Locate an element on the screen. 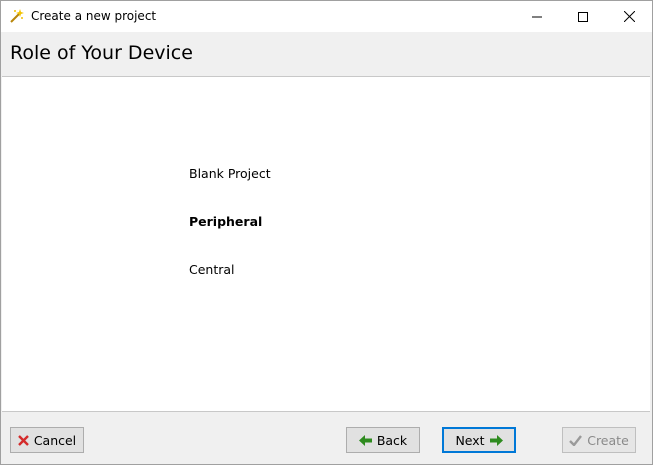 Image resolution: width=653 pixels, height=465 pixels. next-button: Next is located at coordinates (479, 440).